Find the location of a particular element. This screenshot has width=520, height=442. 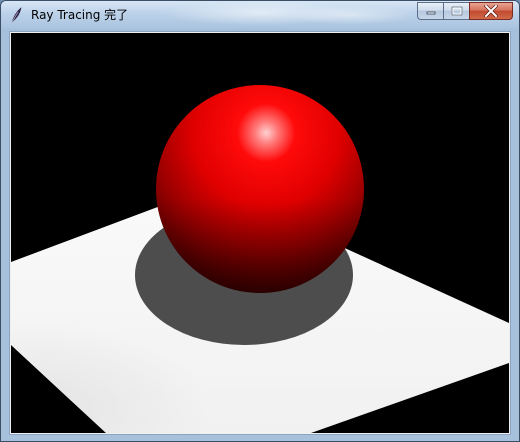

minimize-icon is located at coordinates (430, 13).